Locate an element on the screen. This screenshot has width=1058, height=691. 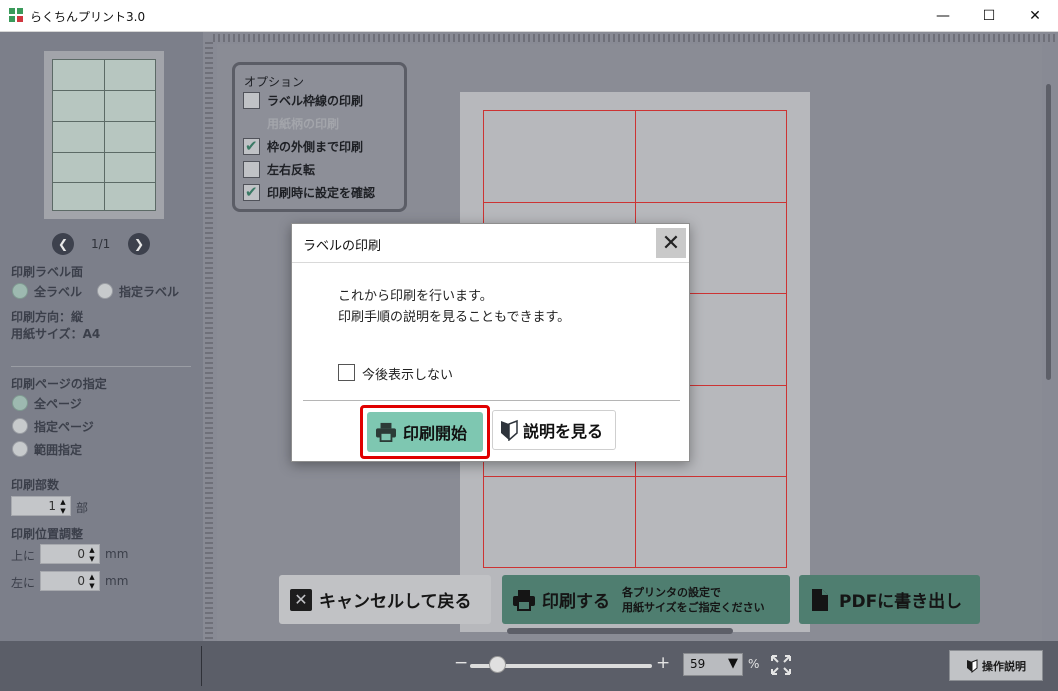
offset-left-stepper: 0 ▲ ▼ is located at coordinates (70, 581).